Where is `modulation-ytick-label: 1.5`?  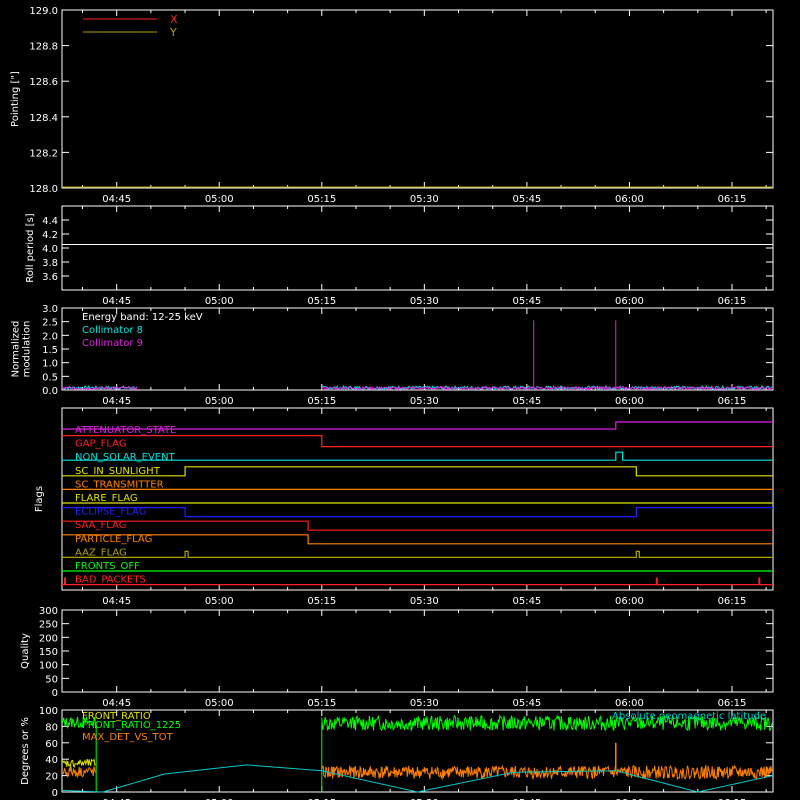
modulation-ytick-label: 1.5 is located at coordinates (50, 350).